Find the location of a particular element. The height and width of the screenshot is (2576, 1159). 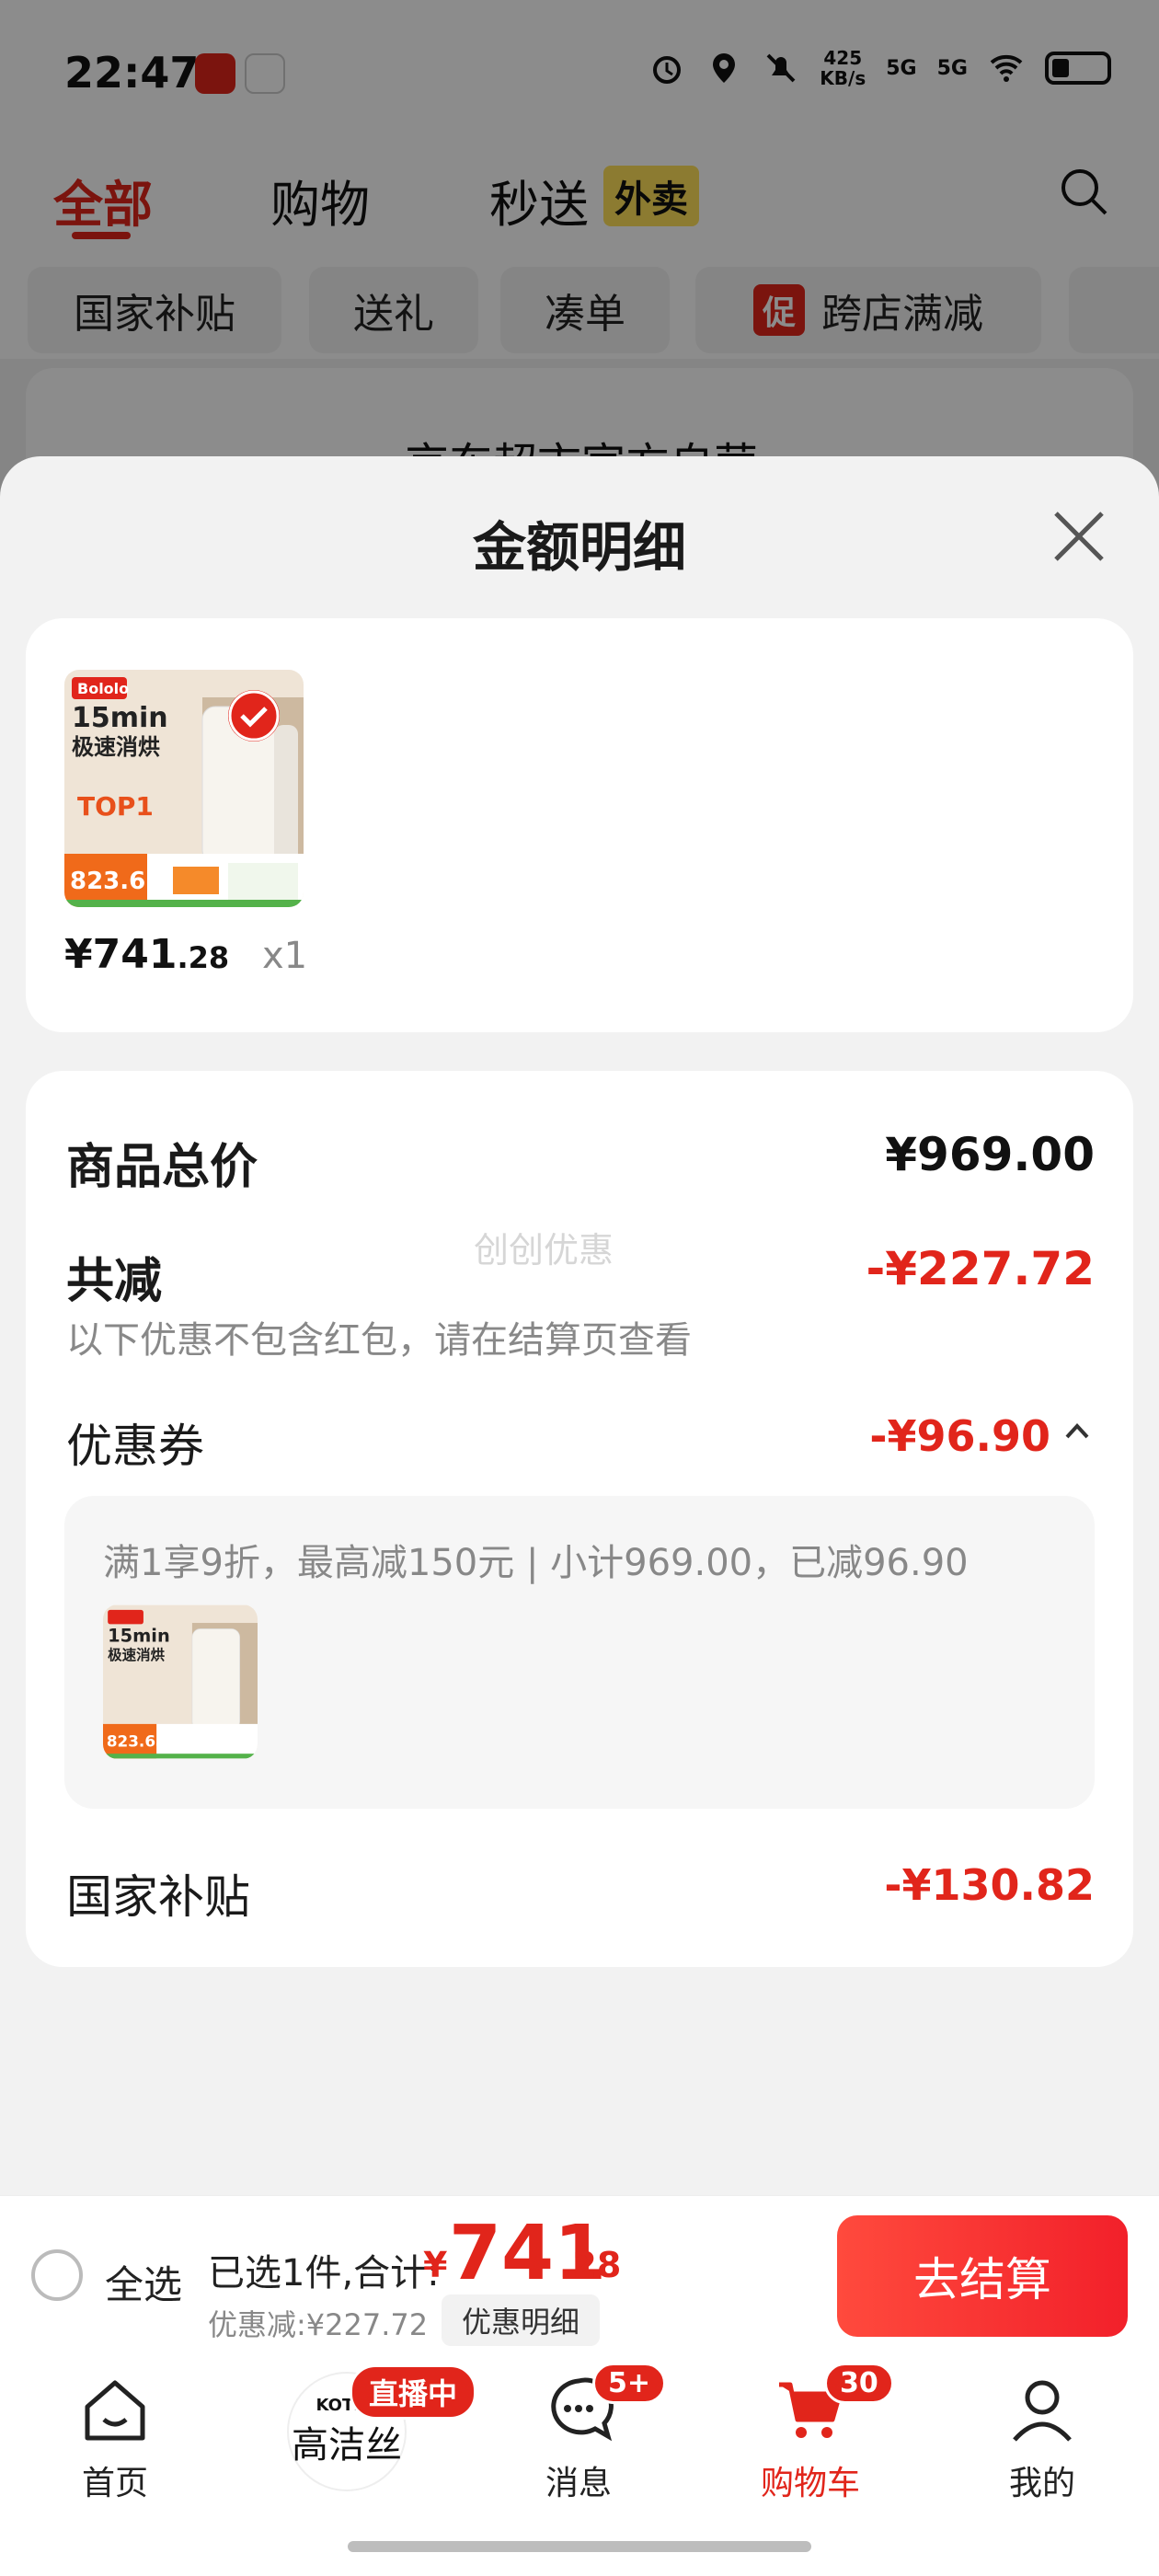

product-price: ¥741.28 is located at coordinates (147, 954).